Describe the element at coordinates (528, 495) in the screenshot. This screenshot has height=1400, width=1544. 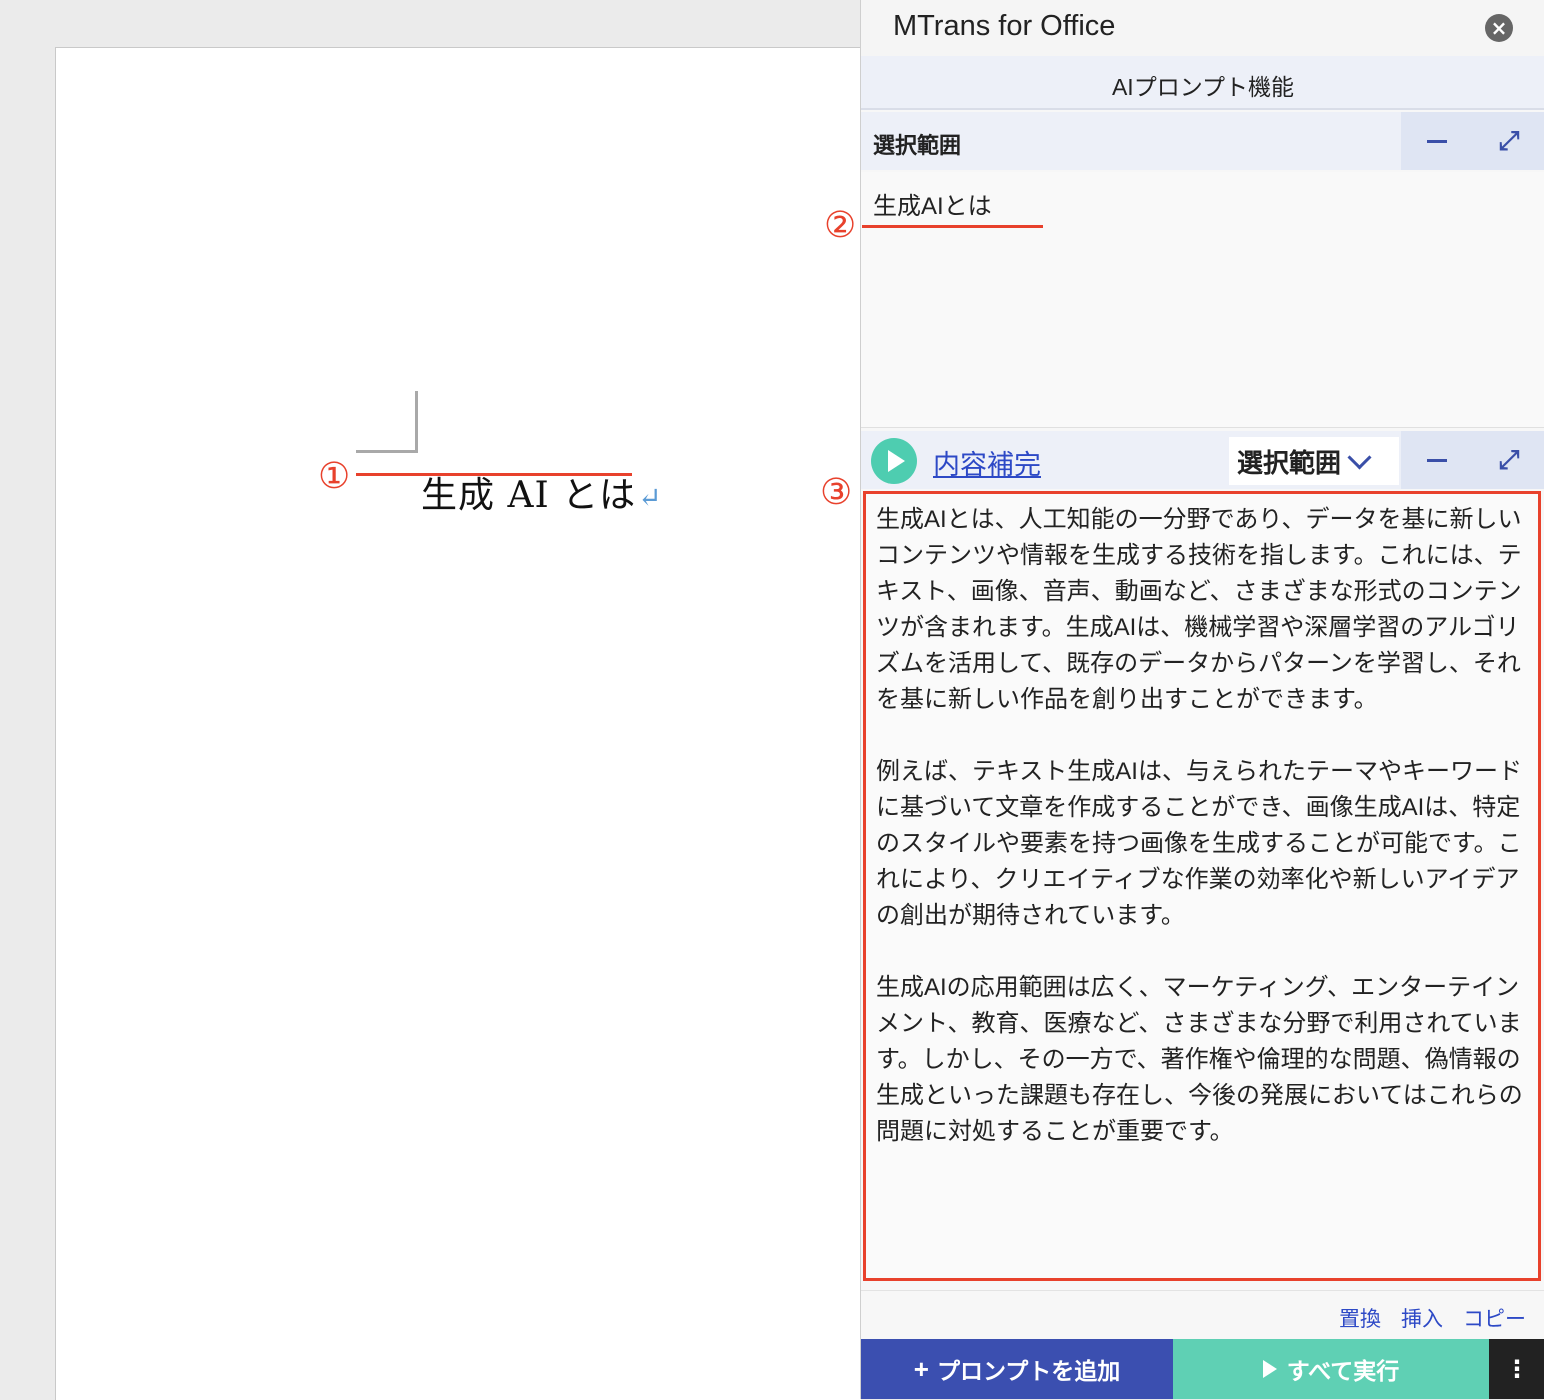
I see `heading-text: 生成 AI とは` at that location.